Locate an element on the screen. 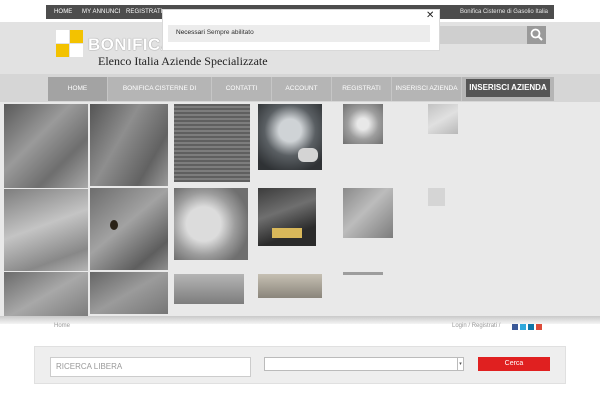 The image size is (600, 400). category-select: ▾ is located at coordinates (364, 364).